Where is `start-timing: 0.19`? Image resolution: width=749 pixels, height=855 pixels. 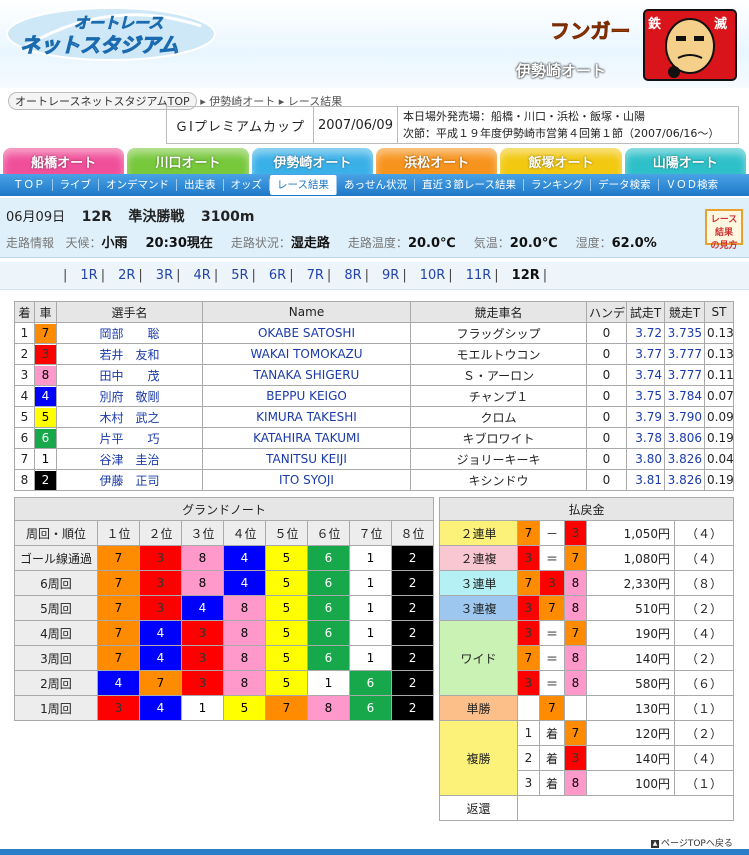 start-timing: 0.19 is located at coordinates (719, 480).